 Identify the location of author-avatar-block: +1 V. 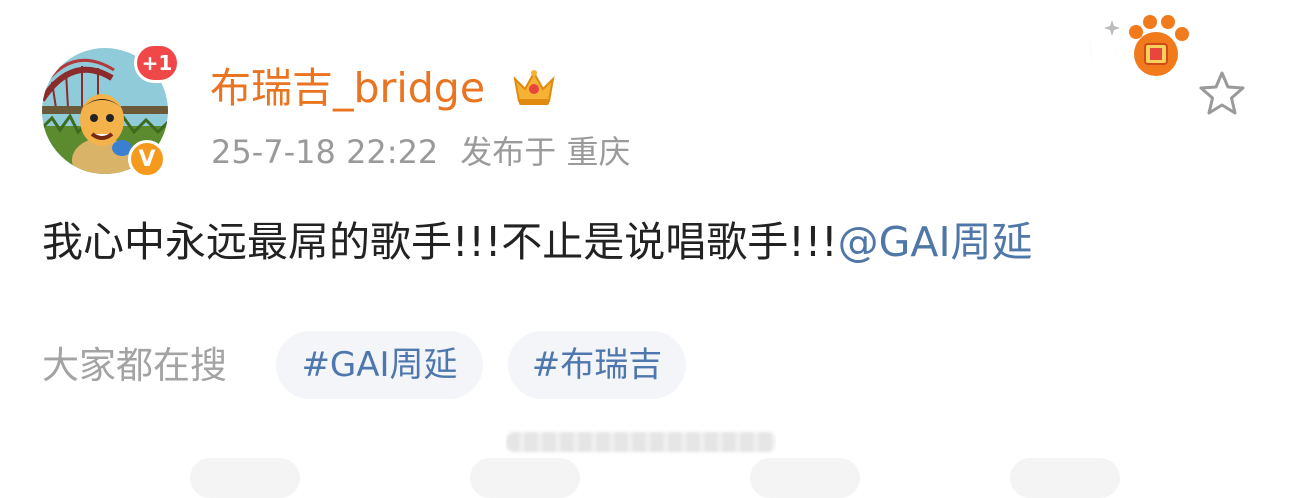
(111, 110).